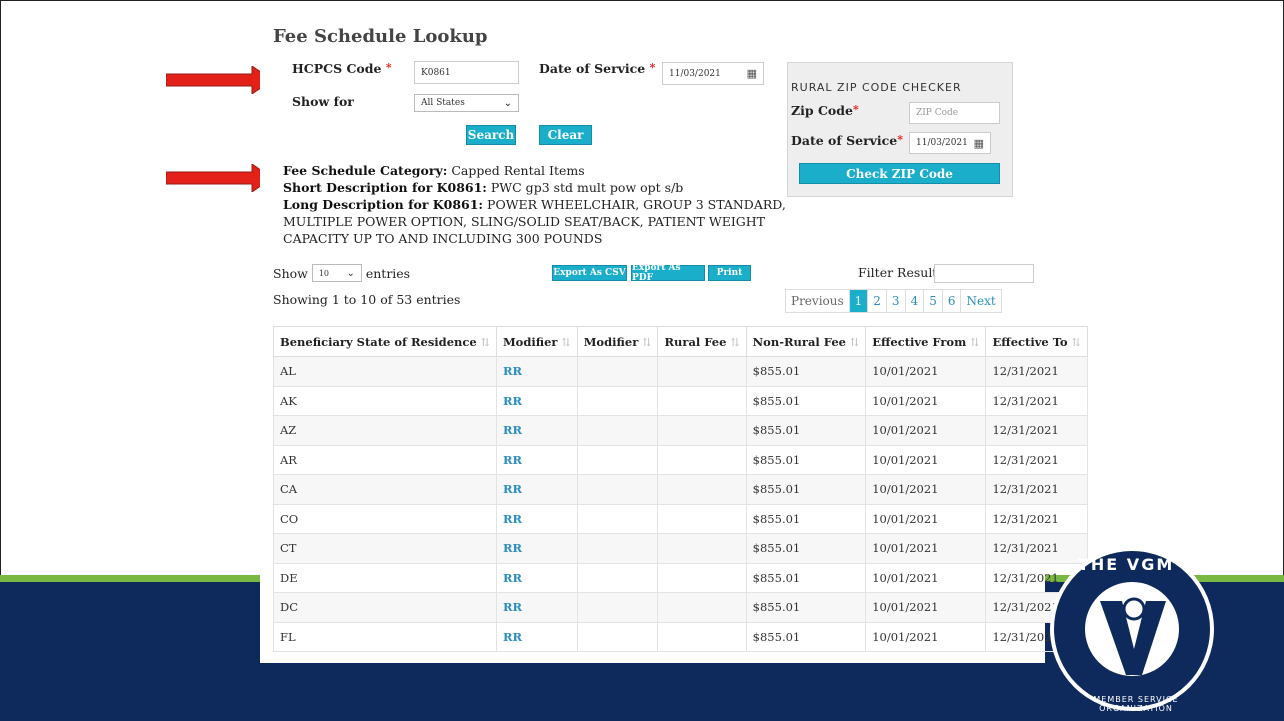  What do you see at coordinates (597, 68) in the screenshot?
I see `date-of-service-label: Date of Service *` at bounding box center [597, 68].